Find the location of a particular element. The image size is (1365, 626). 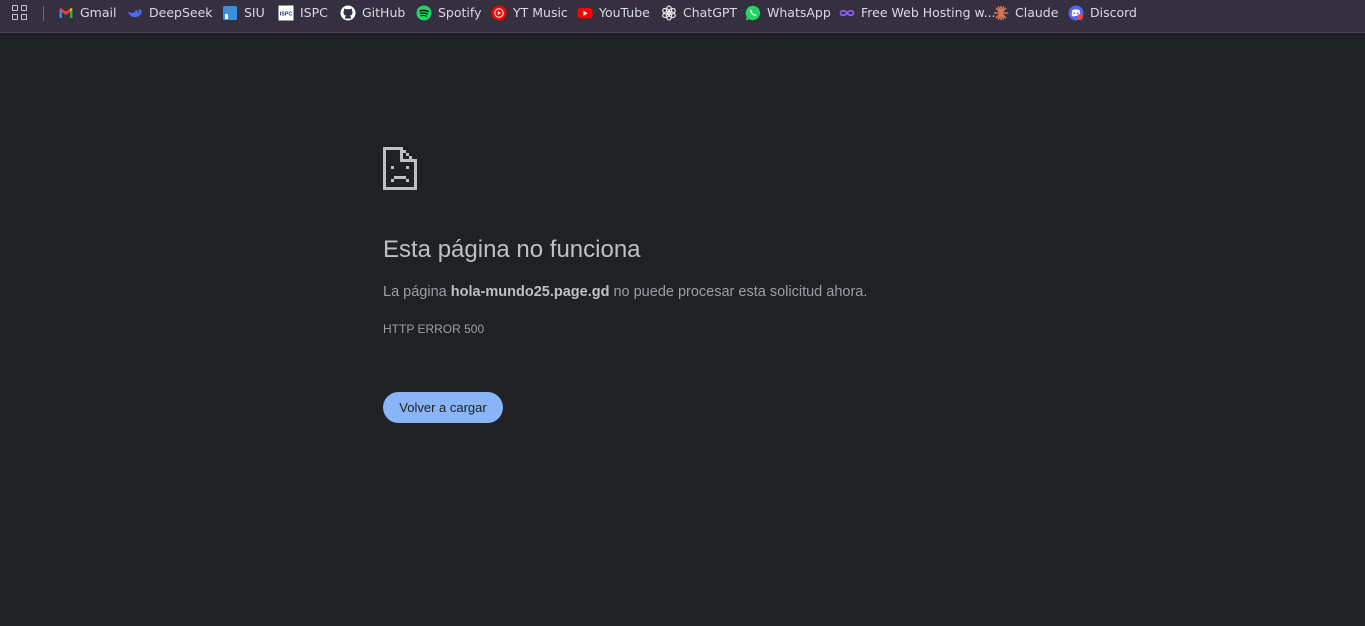

chatgpt-icon is located at coordinates (669, 13).